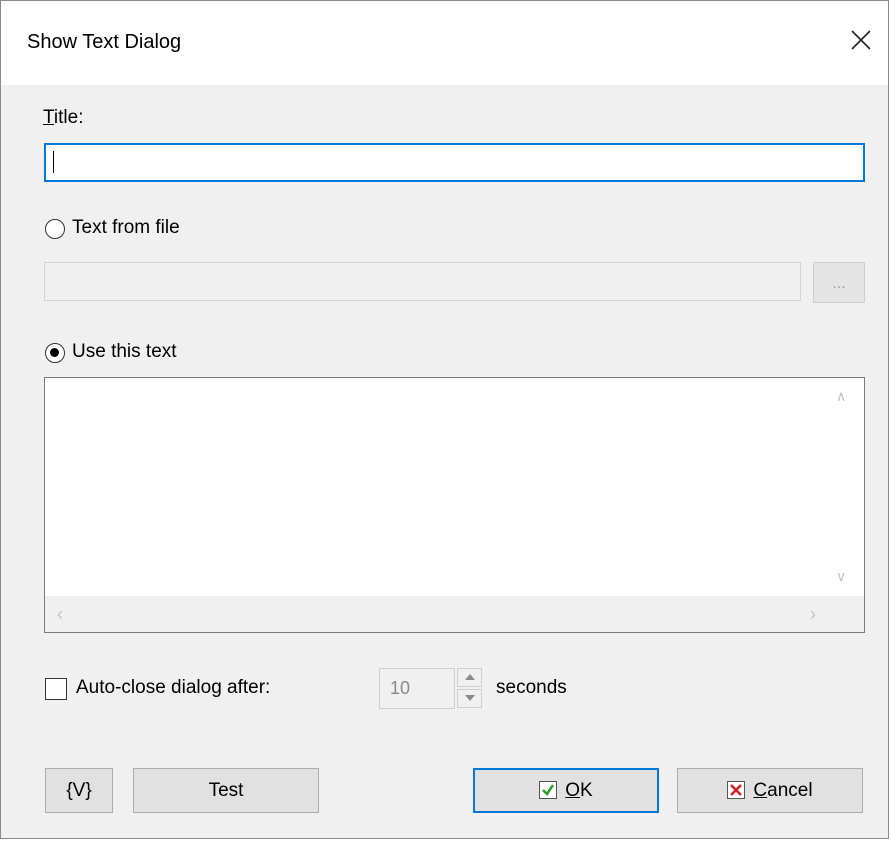  What do you see at coordinates (56, 689) in the screenshot?
I see `auto-close-checkbox` at bounding box center [56, 689].